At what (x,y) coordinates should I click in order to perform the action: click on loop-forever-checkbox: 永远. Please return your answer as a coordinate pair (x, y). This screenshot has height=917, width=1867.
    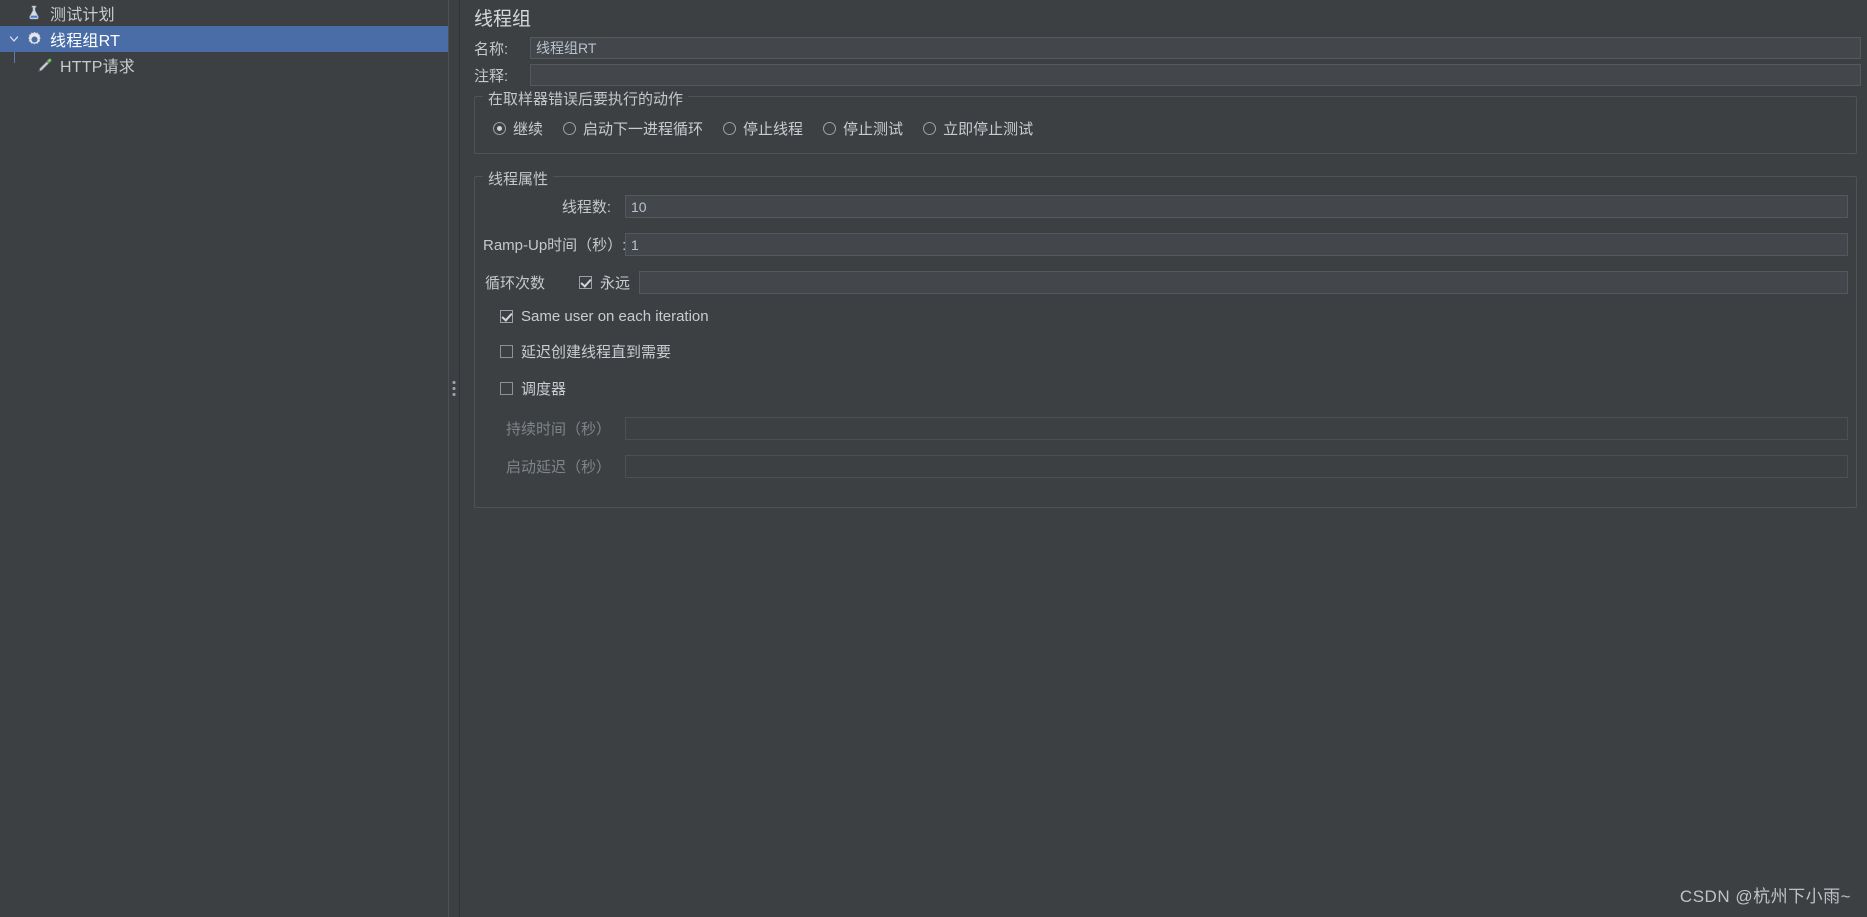
    Looking at the image, I should click on (609, 282).